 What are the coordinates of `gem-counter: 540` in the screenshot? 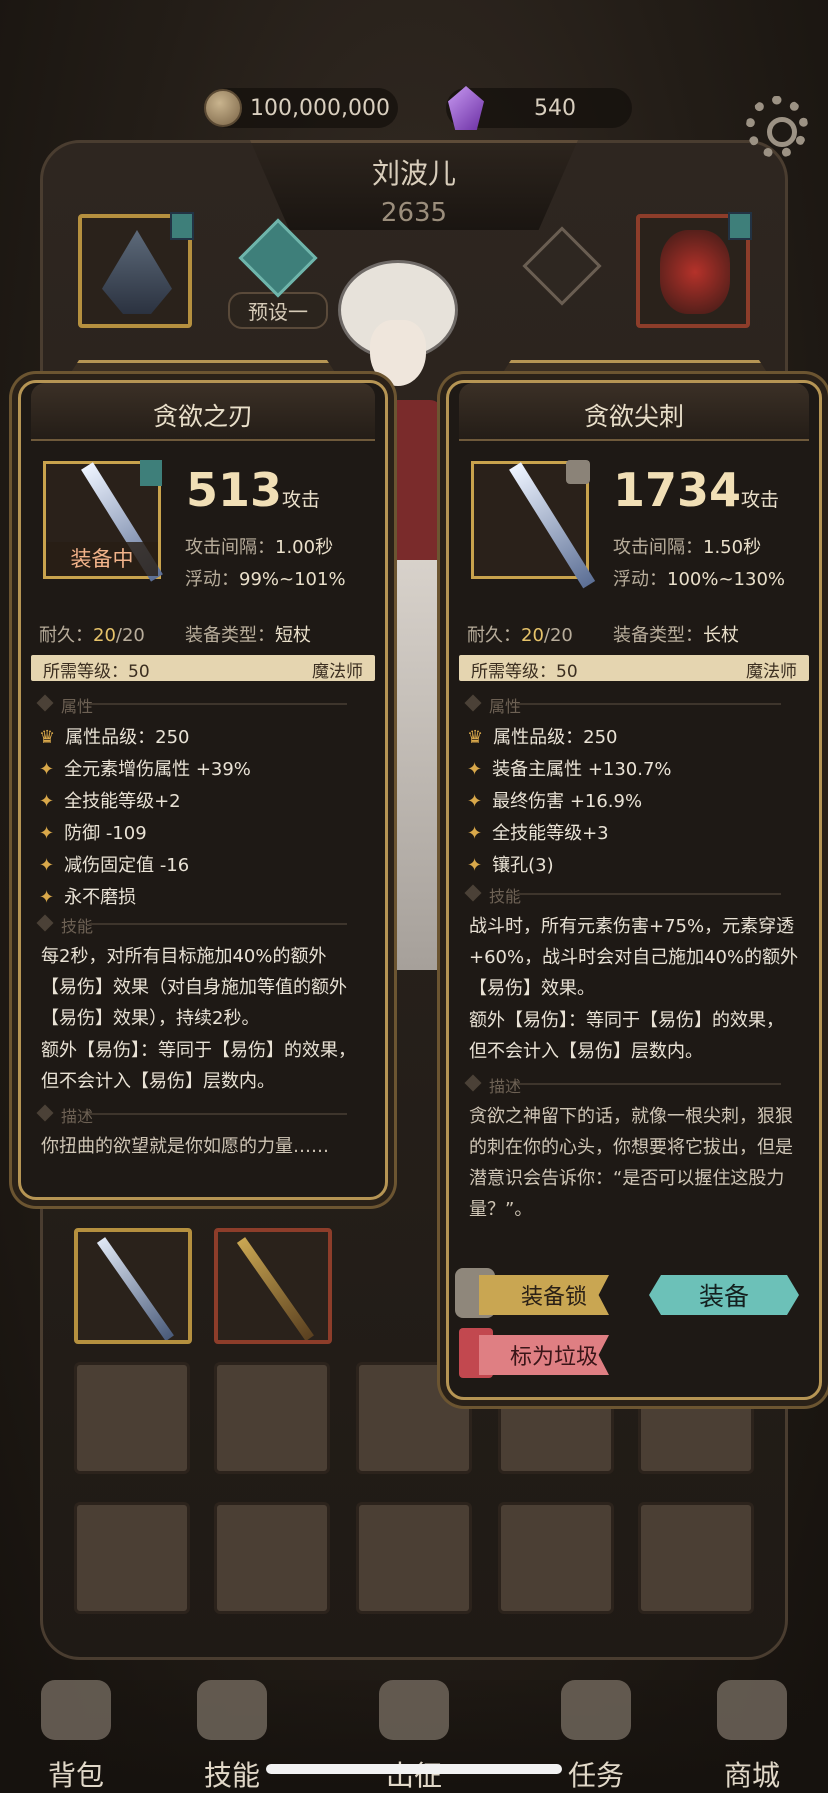 It's located at (539, 108).